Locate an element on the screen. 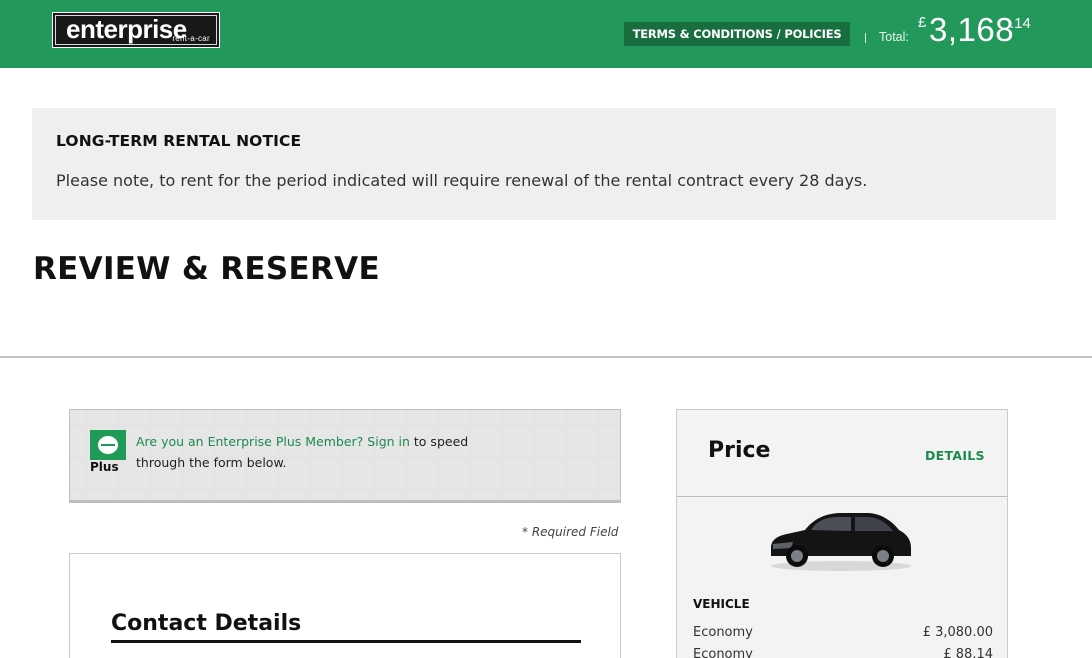 This screenshot has height=658, width=1092. price-row: Economy £ 88.14 is located at coordinates (843, 652).